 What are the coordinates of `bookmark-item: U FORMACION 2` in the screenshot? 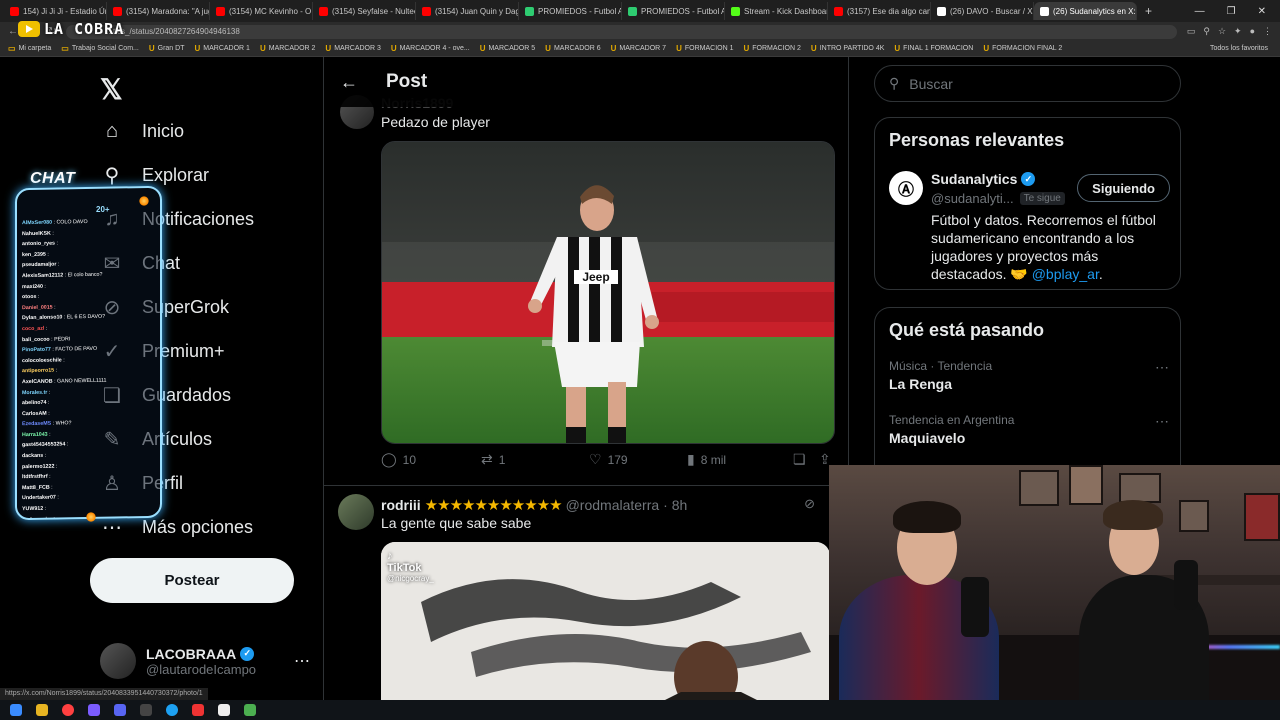 It's located at (772, 48).